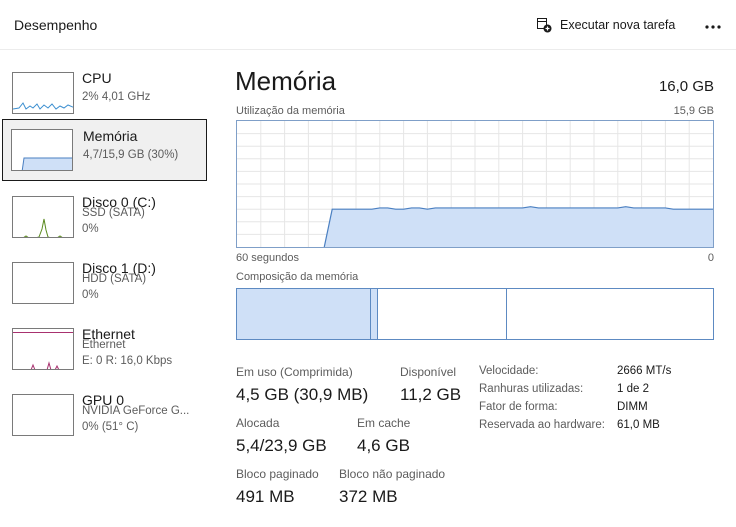 This screenshot has height=527, width=736. I want to click on sidebar-item-detail: SSD (SATA), so click(113, 213).